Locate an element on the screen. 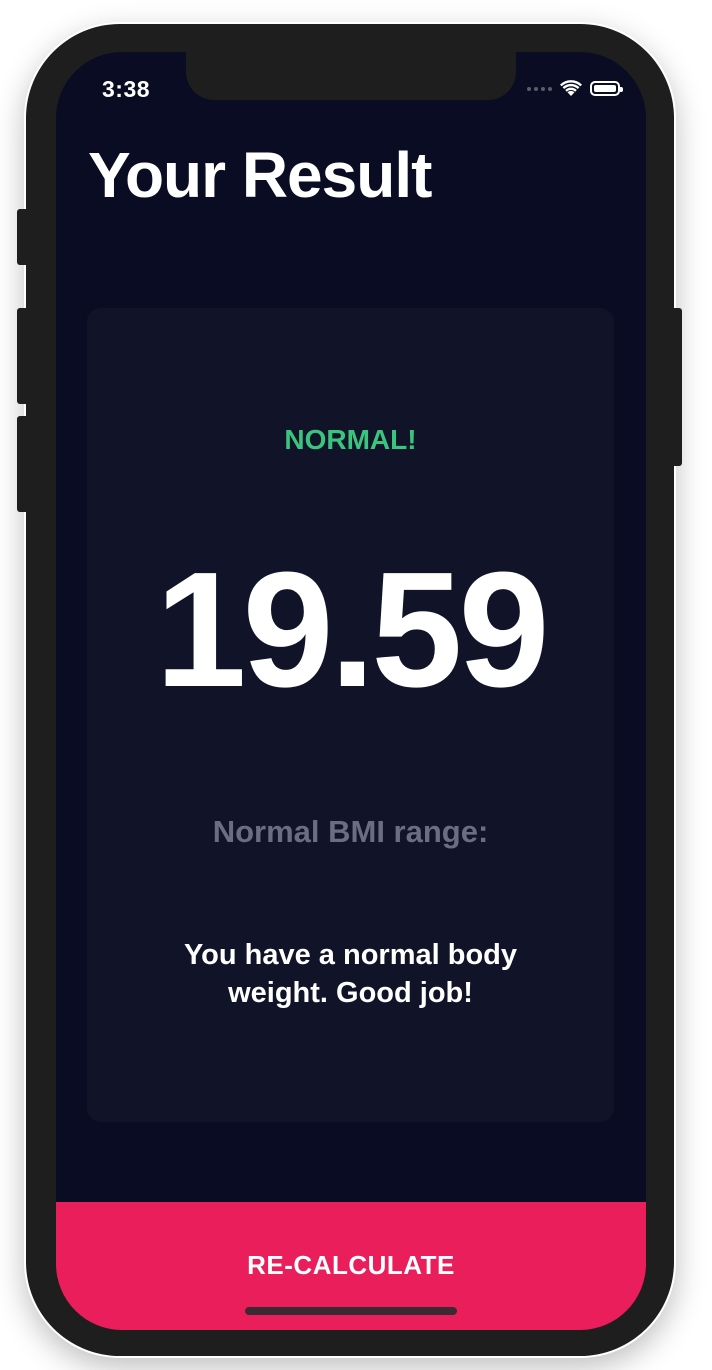  status-bar-time: 3:38 is located at coordinates (126, 89).